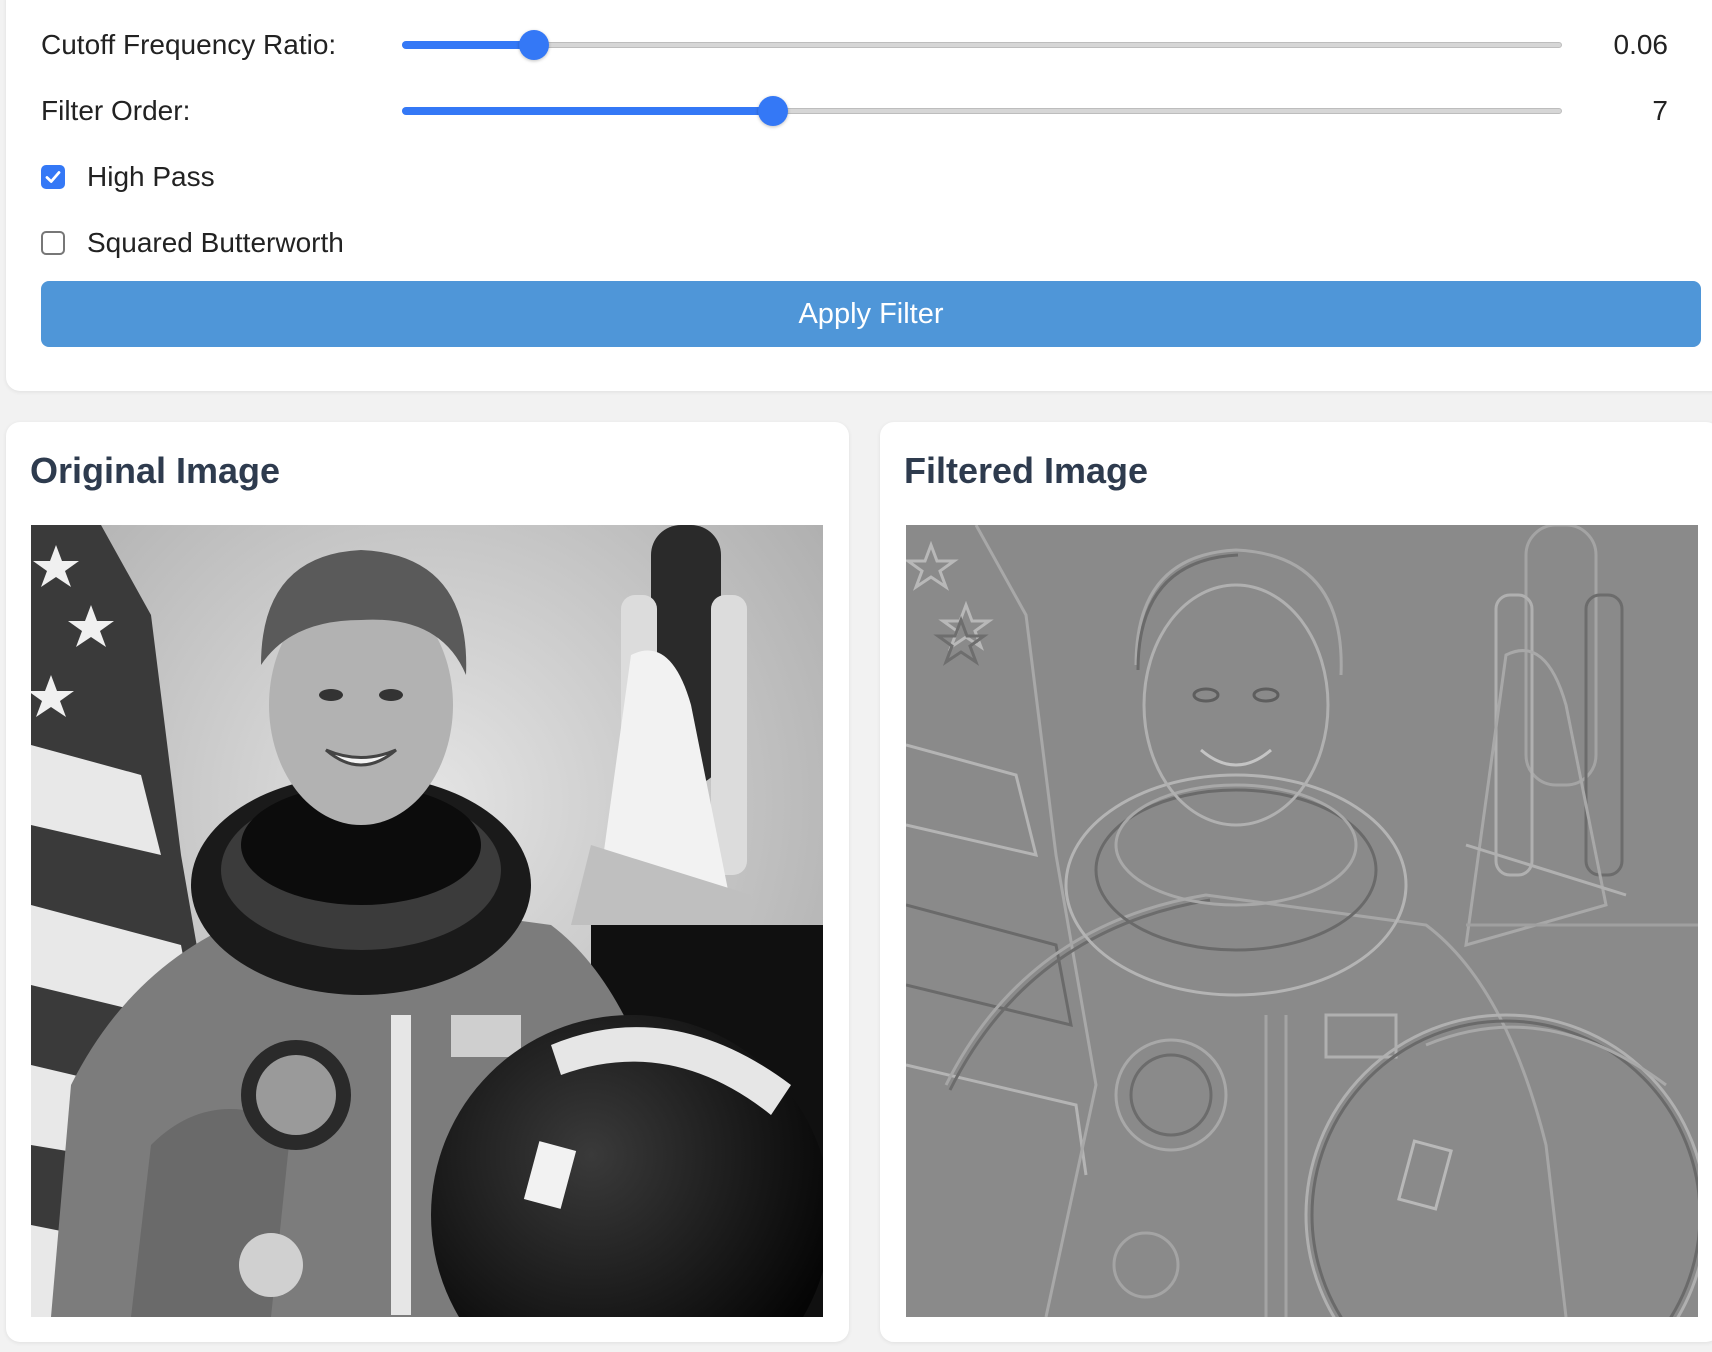  I want to click on order-slider-thumb, so click(773, 111).